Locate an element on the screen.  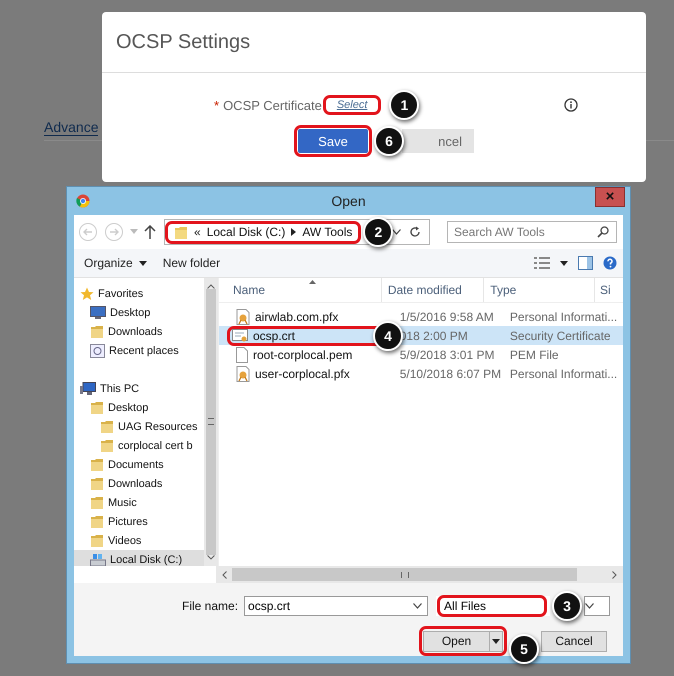
dropdown-value: All Files is located at coordinates (464, 606).